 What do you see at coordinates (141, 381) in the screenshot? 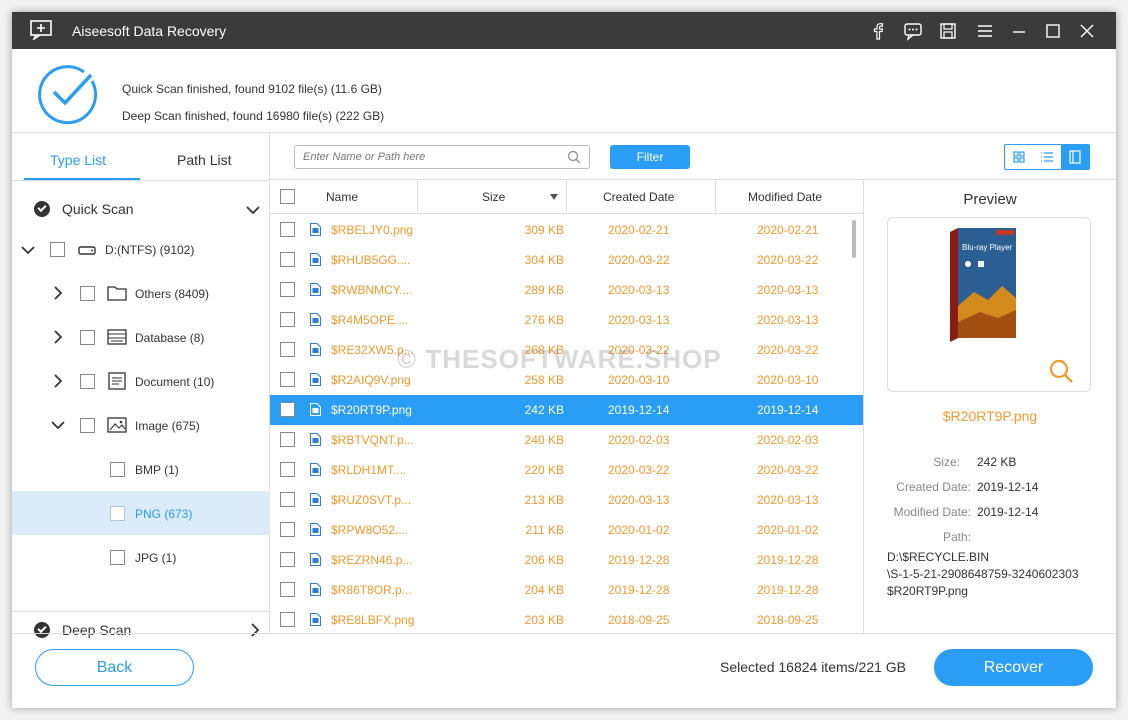
I see `tree-node-document: Document (10)` at bounding box center [141, 381].